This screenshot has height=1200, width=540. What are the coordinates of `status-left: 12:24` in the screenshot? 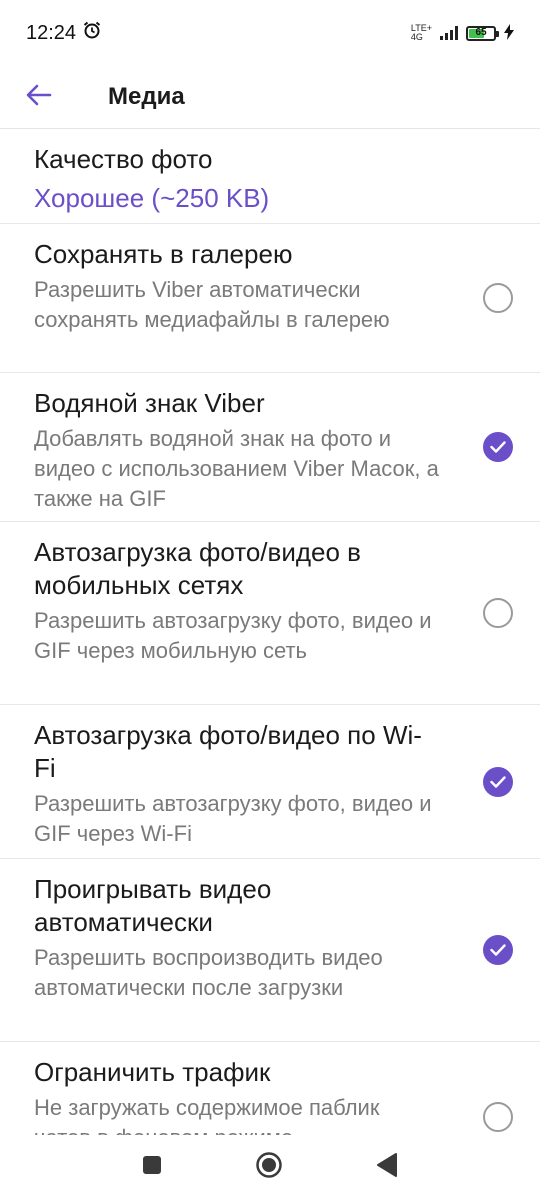 It's located at (64, 33).